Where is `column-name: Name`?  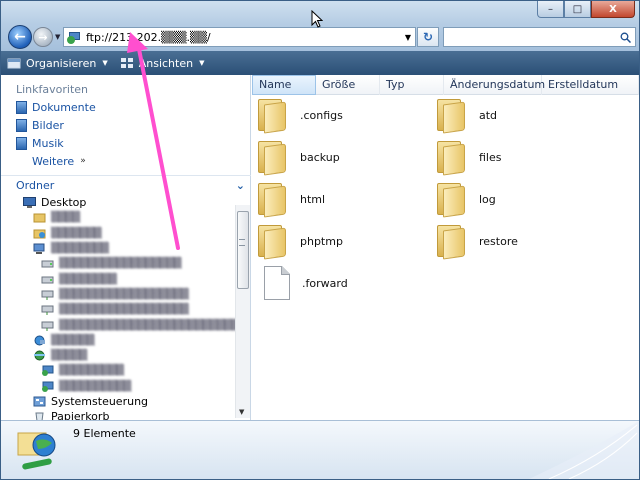
column-name: Name is located at coordinates (284, 84).